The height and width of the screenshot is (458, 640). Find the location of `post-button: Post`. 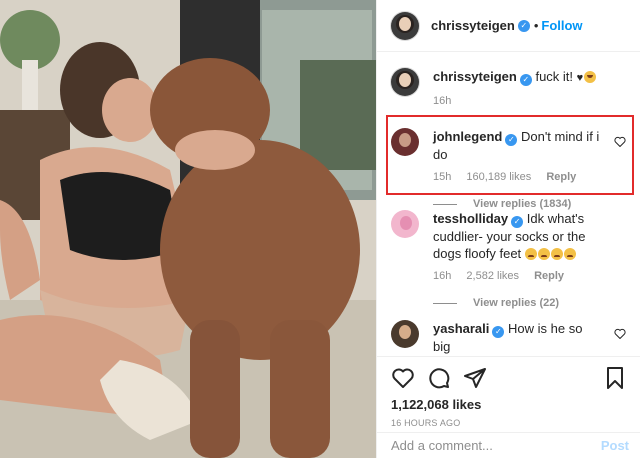

post-button: Post is located at coordinates (615, 445).